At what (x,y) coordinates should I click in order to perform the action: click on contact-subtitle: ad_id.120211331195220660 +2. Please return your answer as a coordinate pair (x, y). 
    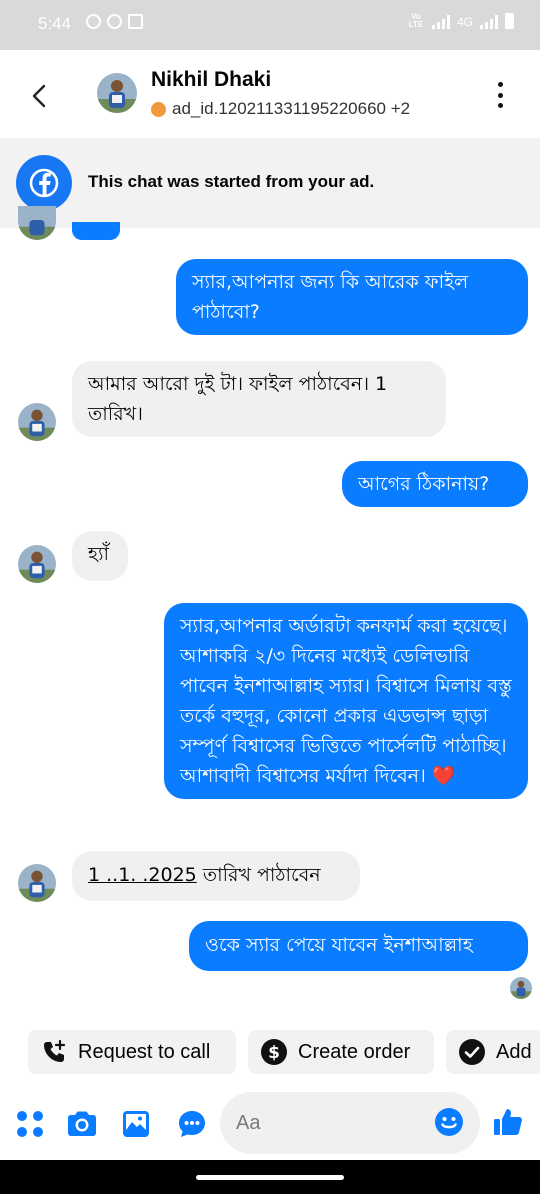
    Looking at the image, I should click on (280, 109).